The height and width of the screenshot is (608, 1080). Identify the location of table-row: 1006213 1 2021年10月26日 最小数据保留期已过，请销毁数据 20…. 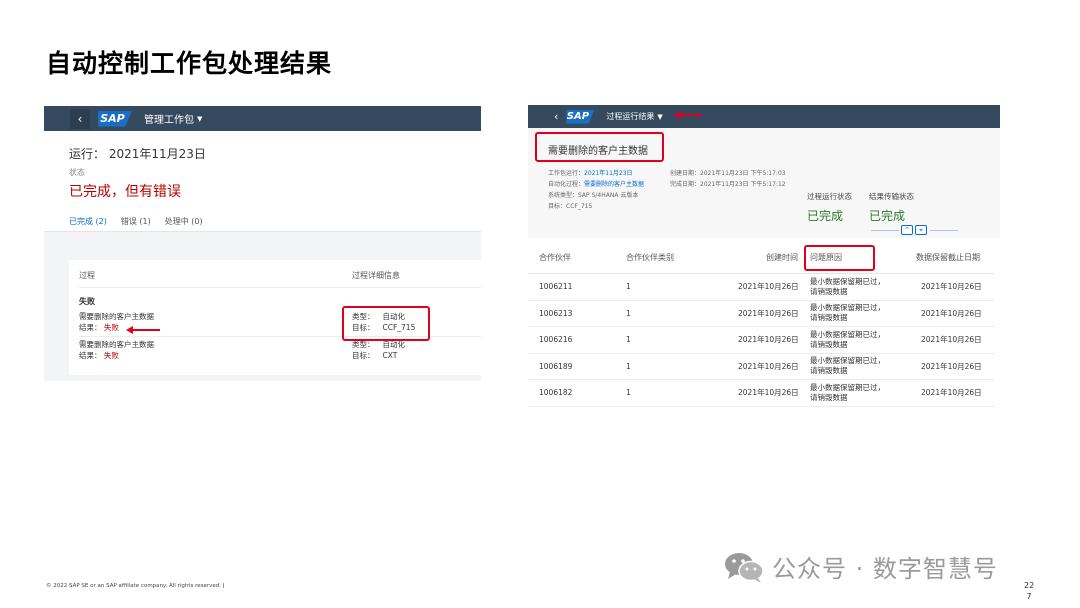
(761, 314).